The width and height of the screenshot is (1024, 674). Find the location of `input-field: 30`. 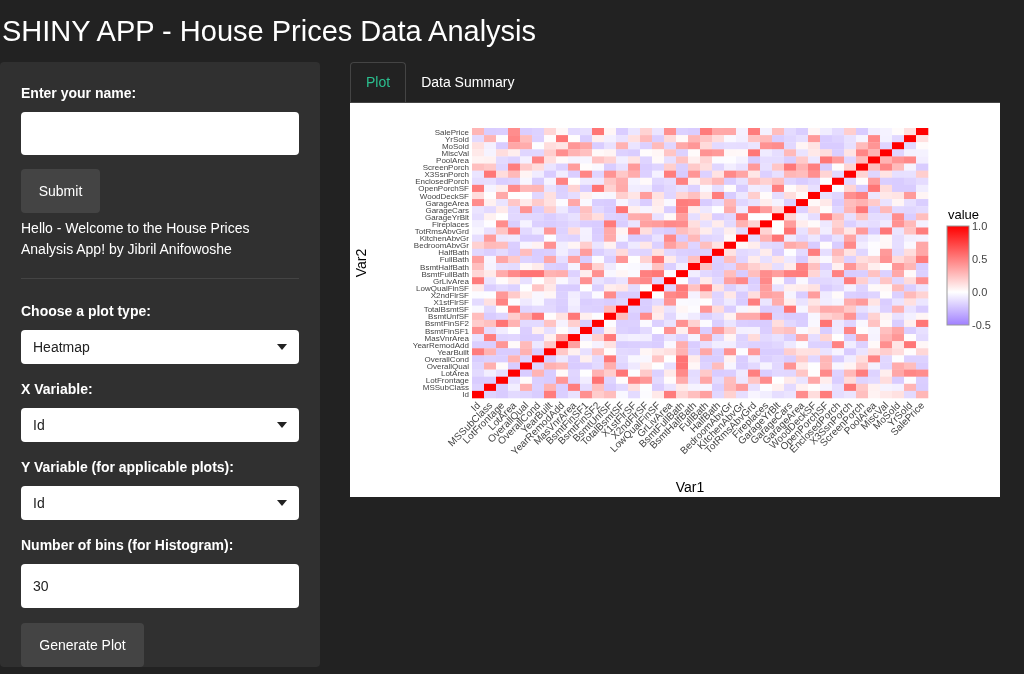

input-field: 30 is located at coordinates (160, 586).